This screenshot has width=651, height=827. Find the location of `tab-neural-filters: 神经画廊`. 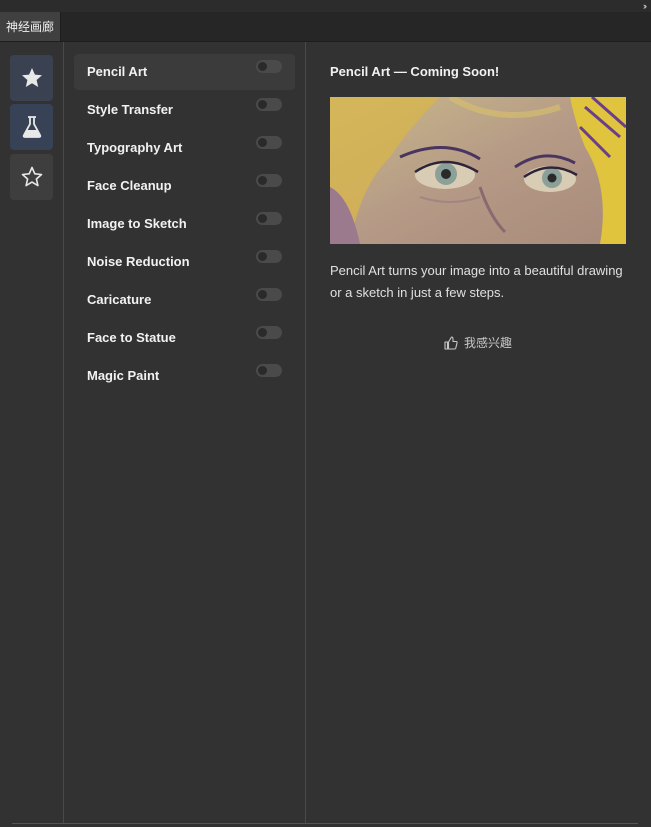

tab-neural-filters: 神经画廊 is located at coordinates (30, 26).